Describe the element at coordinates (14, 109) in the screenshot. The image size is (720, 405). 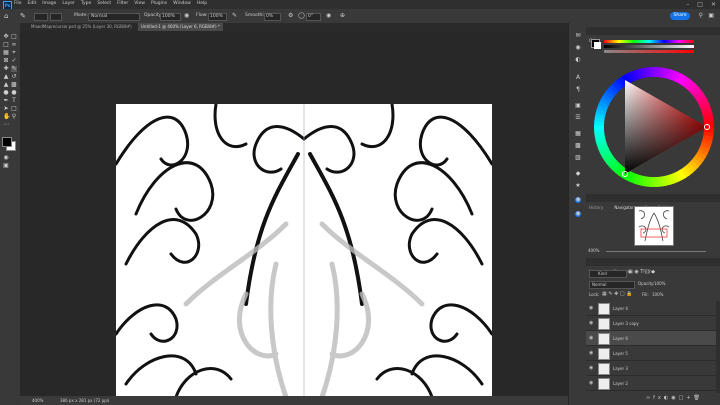
I see `rectangle-tool-icon: □` at that location.